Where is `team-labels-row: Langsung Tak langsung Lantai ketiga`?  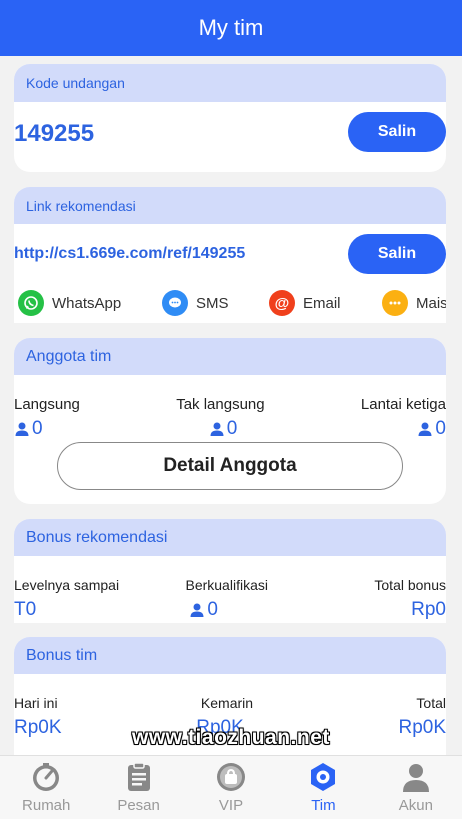 team-labels-row: Langsung Tak langsung Lantai ketiga is located at coordinates (230, 404).